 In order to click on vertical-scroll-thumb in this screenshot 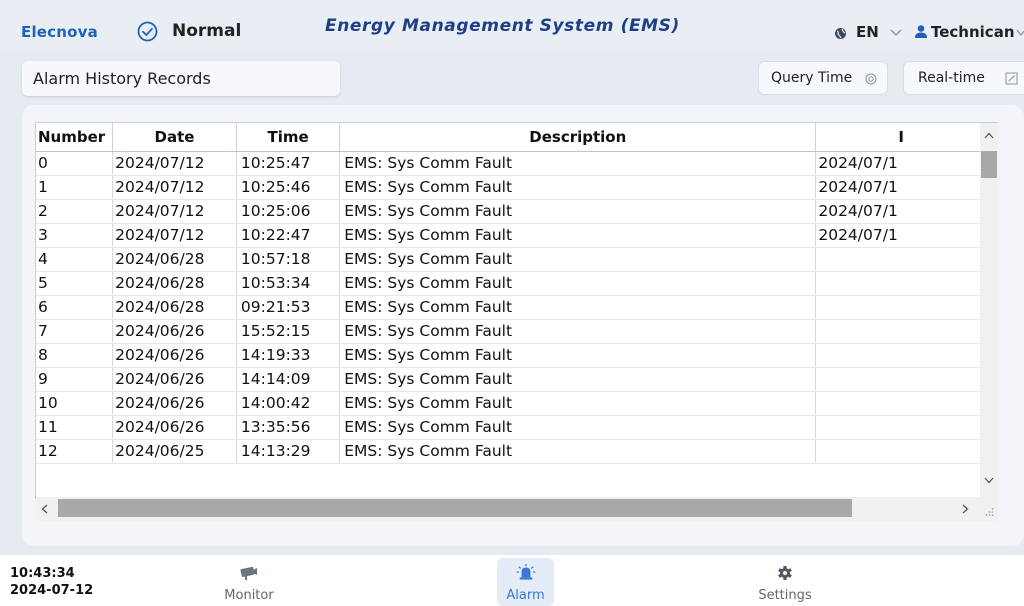, I will do `click(989, 164)`.